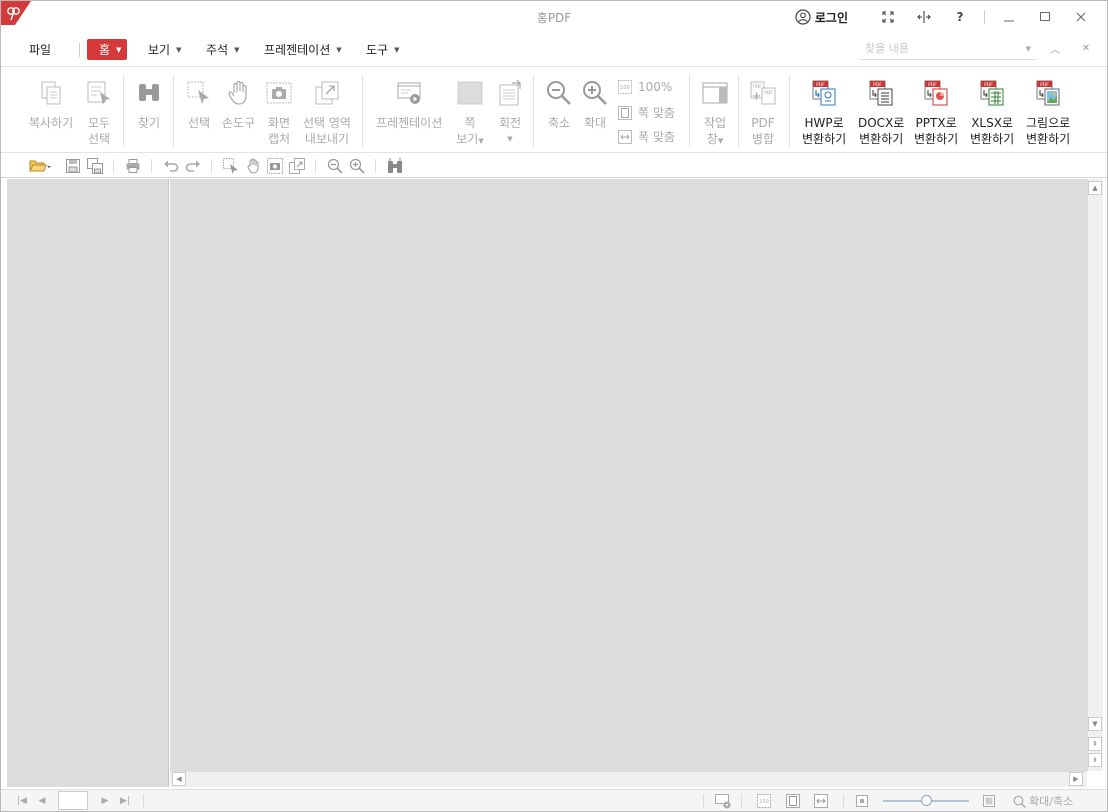  I want to click on hand-tool-icon, so click(253, 166).